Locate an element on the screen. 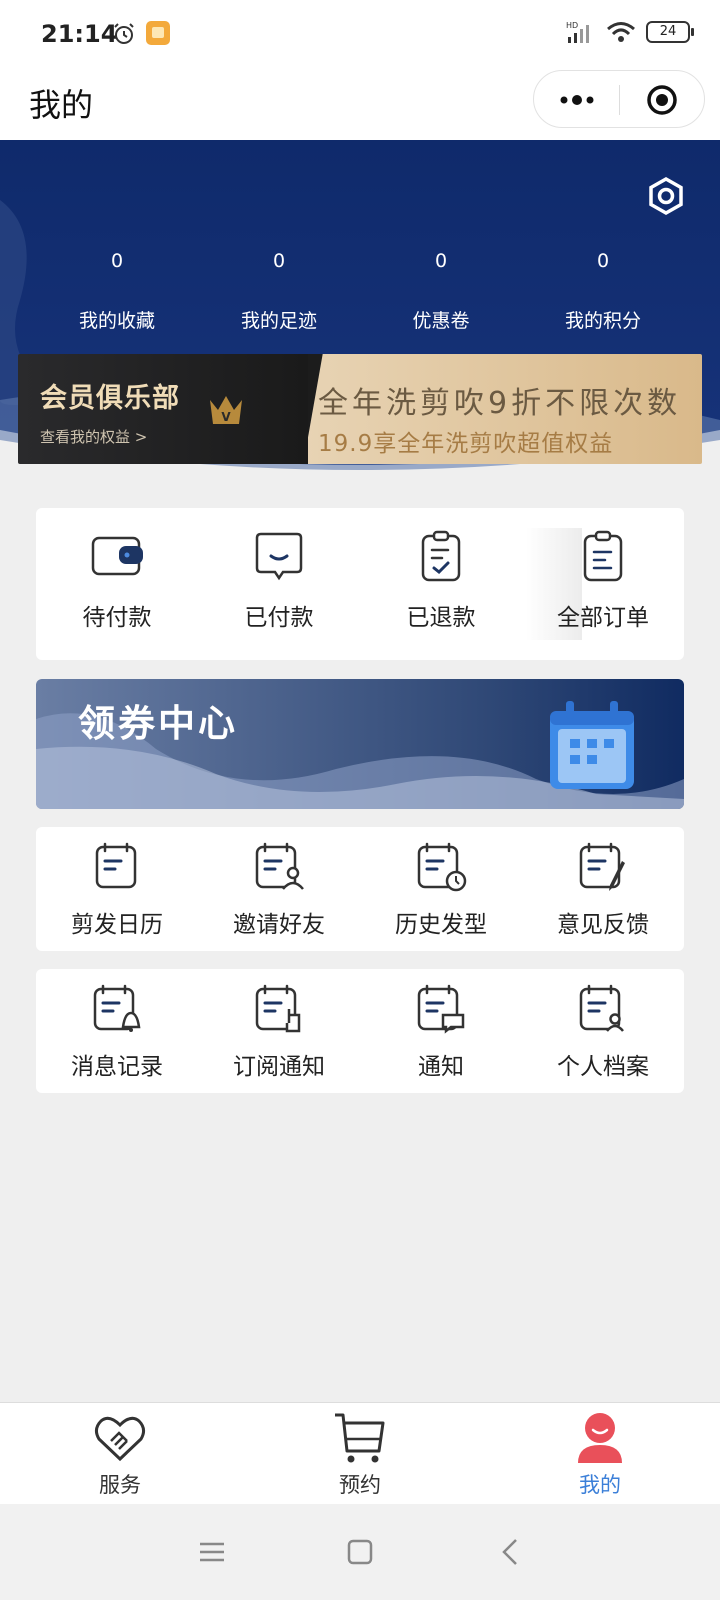 This screenshot has width=720, height=1600. stat-label: 优惠卷 is located at coordinates (441, 321).